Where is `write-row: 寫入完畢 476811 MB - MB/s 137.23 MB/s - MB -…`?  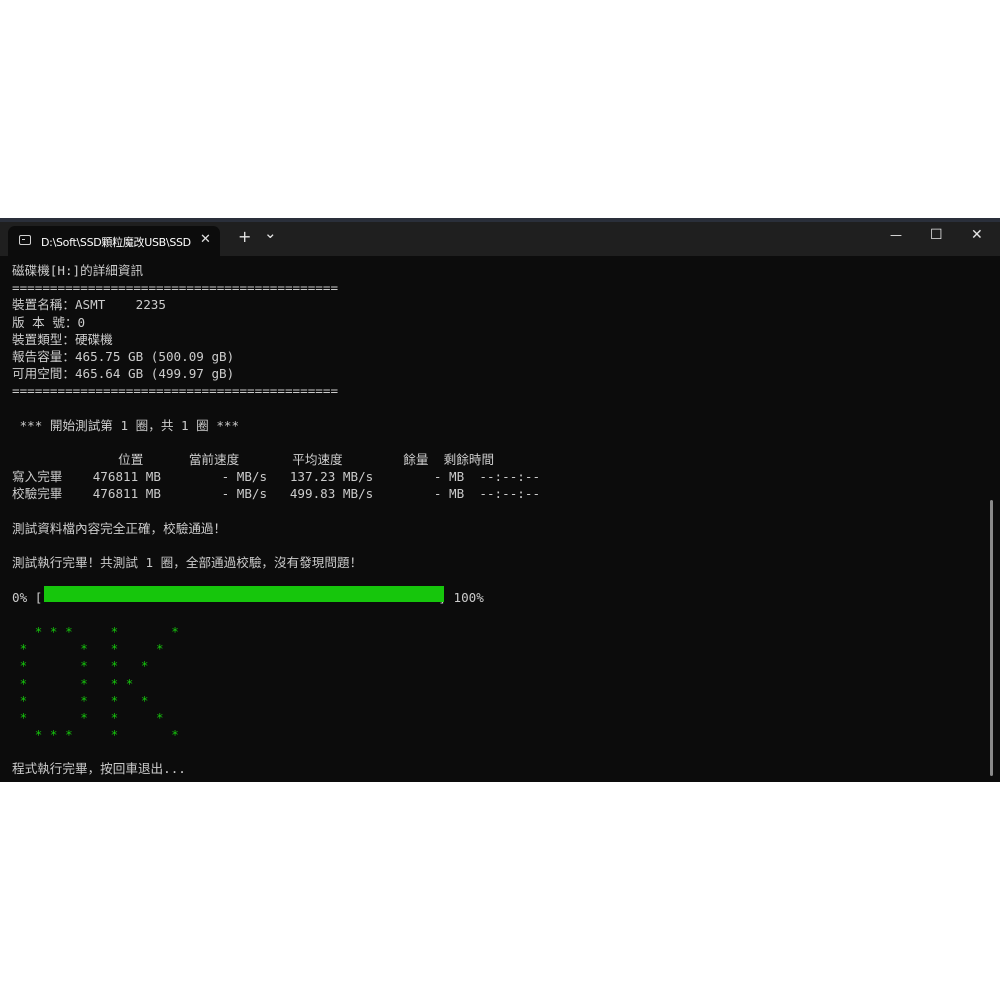 write-row: 寫入完畢 476811 MB - MB/s 137.23 MB/s - MB -… is located at coordinates (276, 477).